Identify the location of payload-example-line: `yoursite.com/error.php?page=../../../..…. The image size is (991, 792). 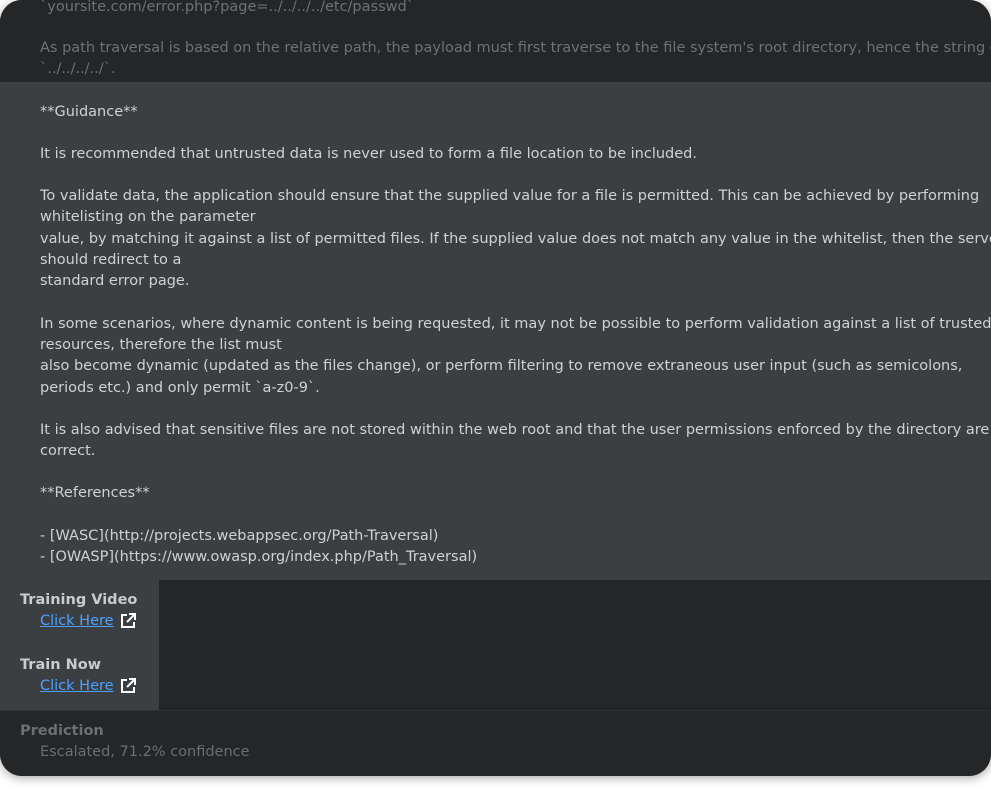
(227, 7).